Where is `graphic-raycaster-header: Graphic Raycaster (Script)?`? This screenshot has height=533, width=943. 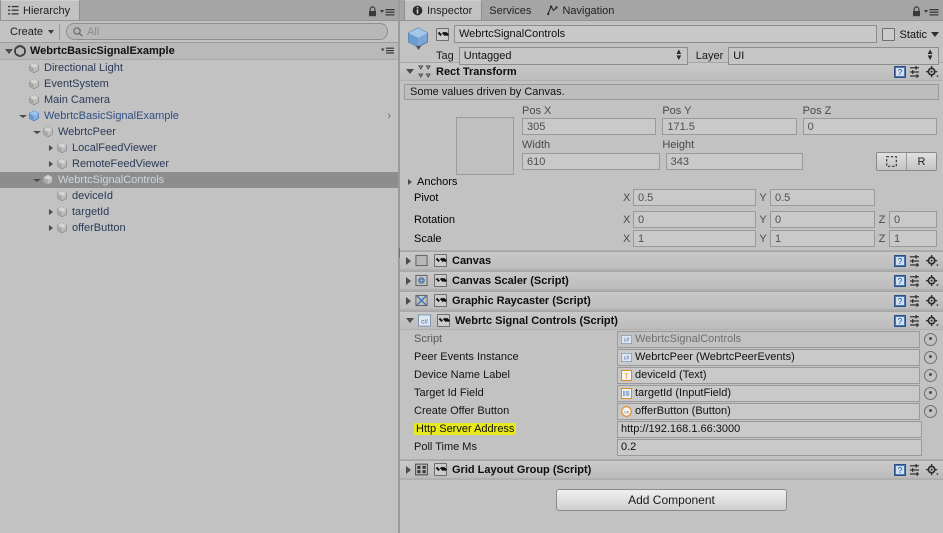 graphic-raycaster-header: Graphic Raycaster (Script)? is located at coordinates (671, 301).